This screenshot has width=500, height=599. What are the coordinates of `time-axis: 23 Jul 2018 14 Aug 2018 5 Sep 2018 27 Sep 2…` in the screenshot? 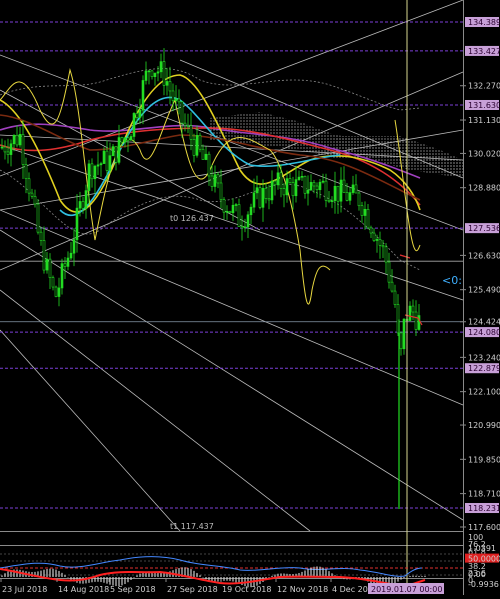 It's located at (189, 586).